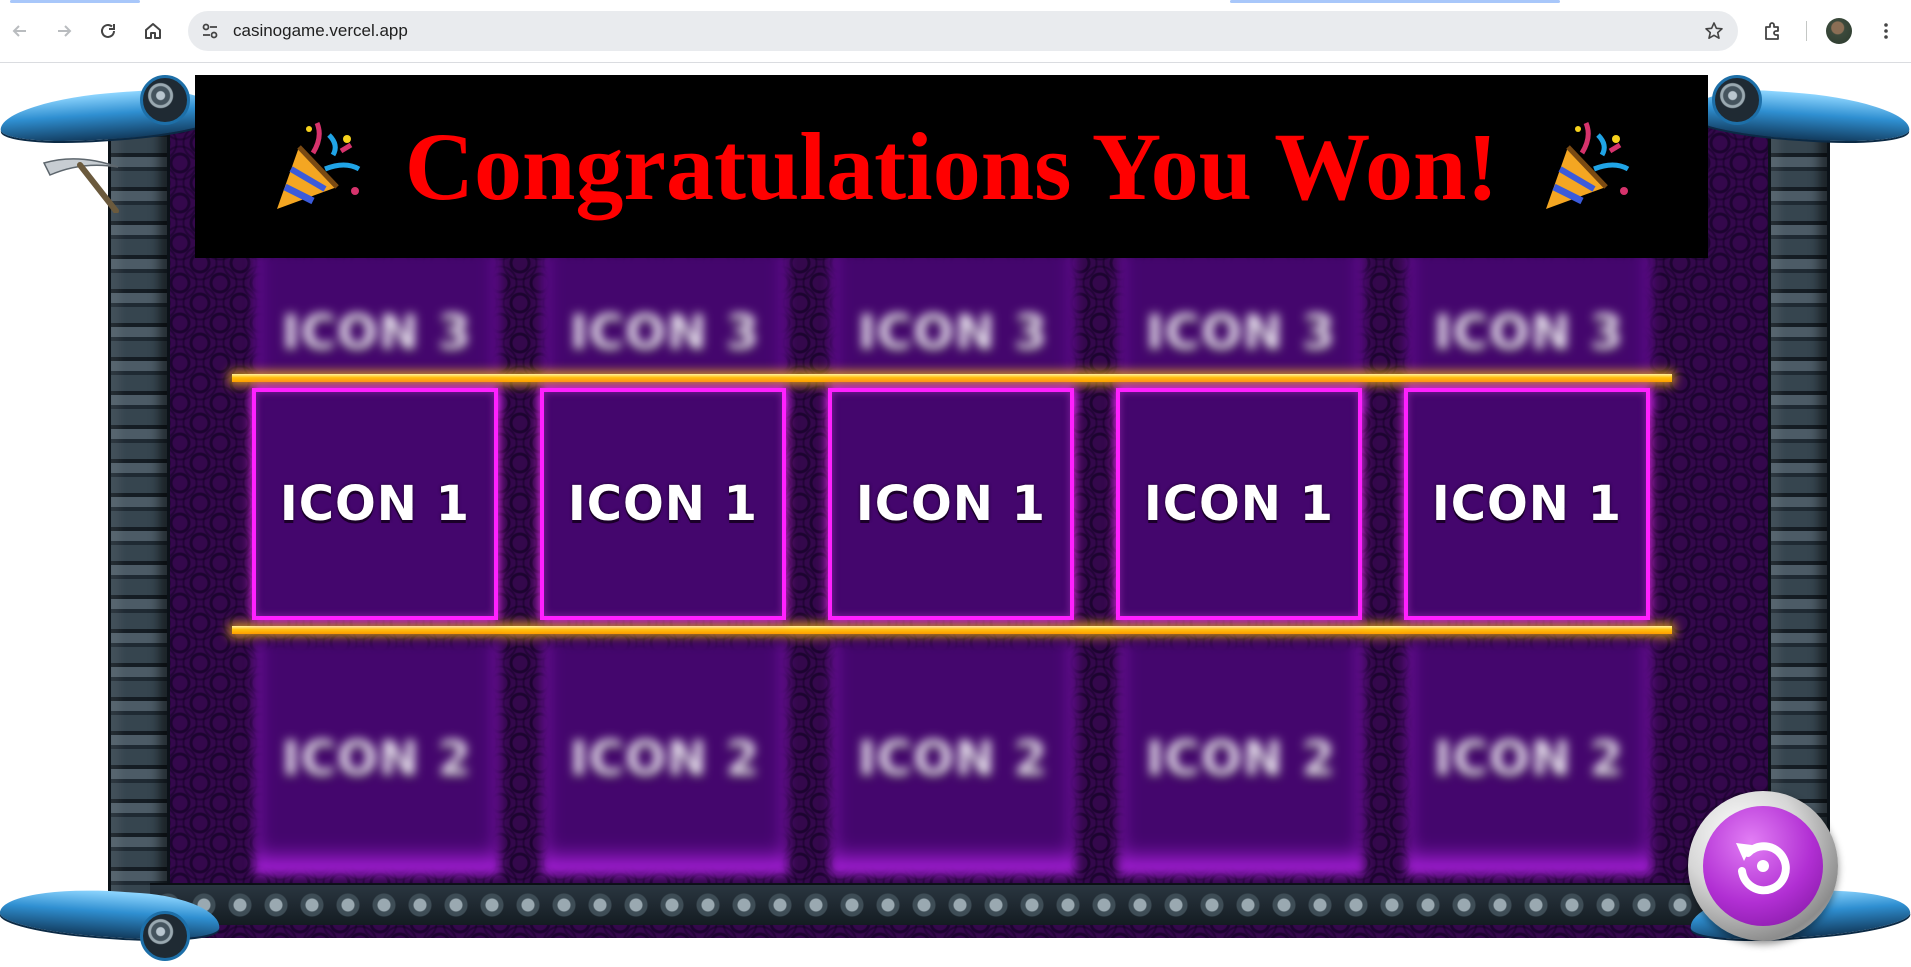 The image size is (1911, 967). What do you see at coordinates (1839, 31) in the screenshot?
I see `profile-avatar` at bounding box center [1839, 31].